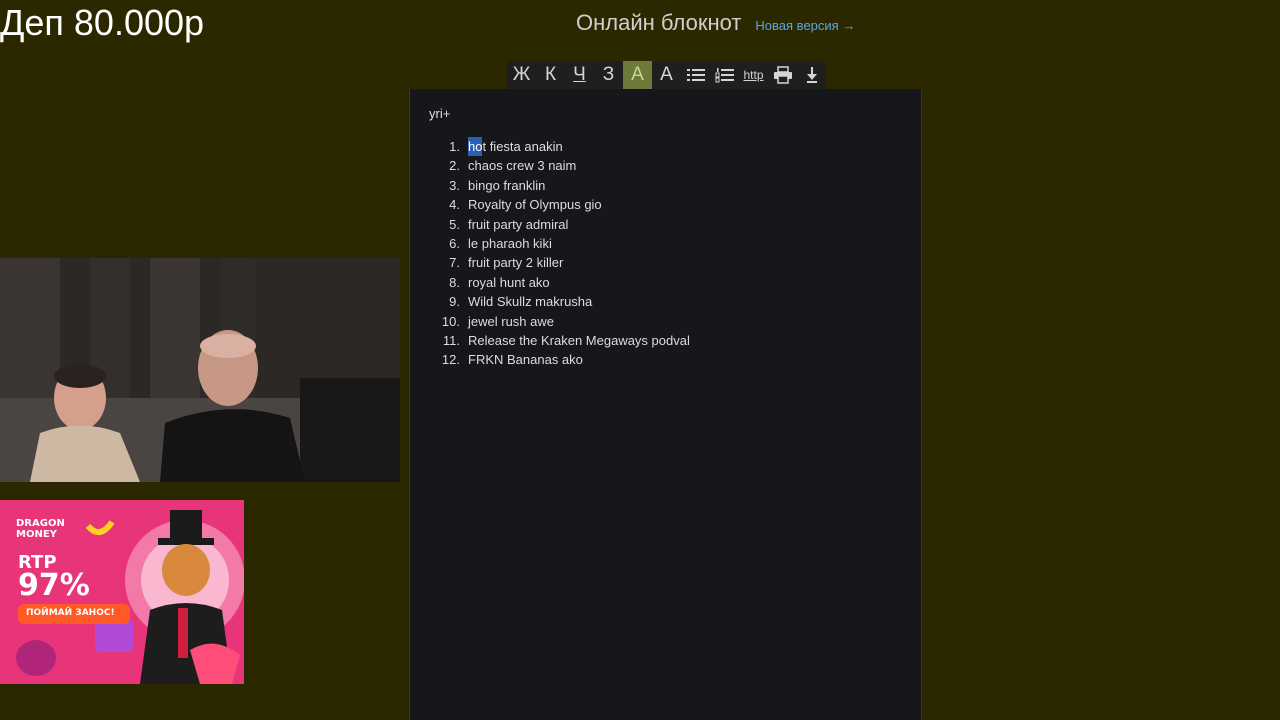 The height and width of the screenshot is (720, 1280). I want to click on list-item: 7. fruit party 2 killer, so click(560, 262).